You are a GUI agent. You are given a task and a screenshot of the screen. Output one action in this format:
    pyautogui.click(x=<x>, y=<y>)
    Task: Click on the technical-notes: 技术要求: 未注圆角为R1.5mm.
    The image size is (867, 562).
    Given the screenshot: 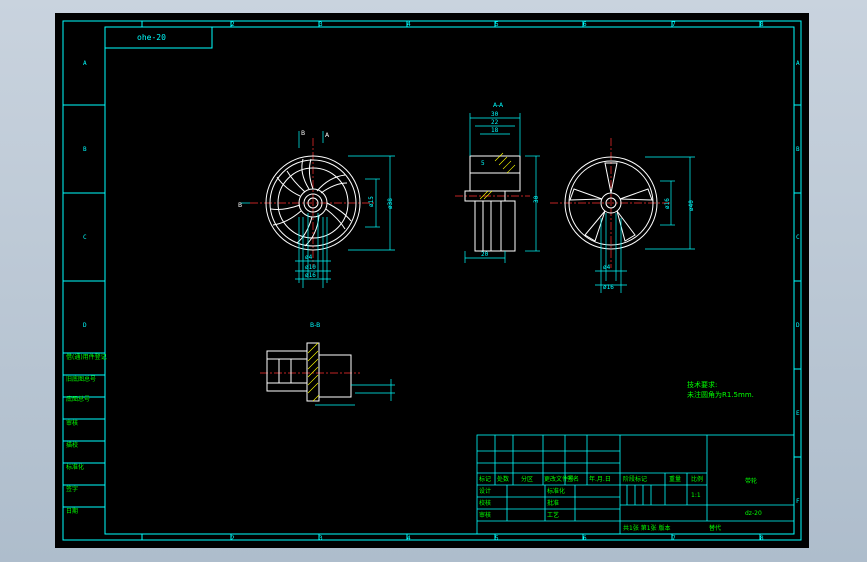 What is the action you would take?
    pyautogui.click(x=720, y=389)
    